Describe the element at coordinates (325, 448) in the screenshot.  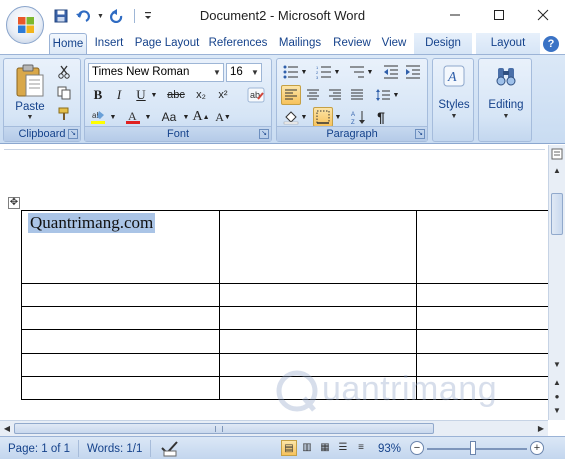
I see `web-layout-view-icon: ▦` at that location.